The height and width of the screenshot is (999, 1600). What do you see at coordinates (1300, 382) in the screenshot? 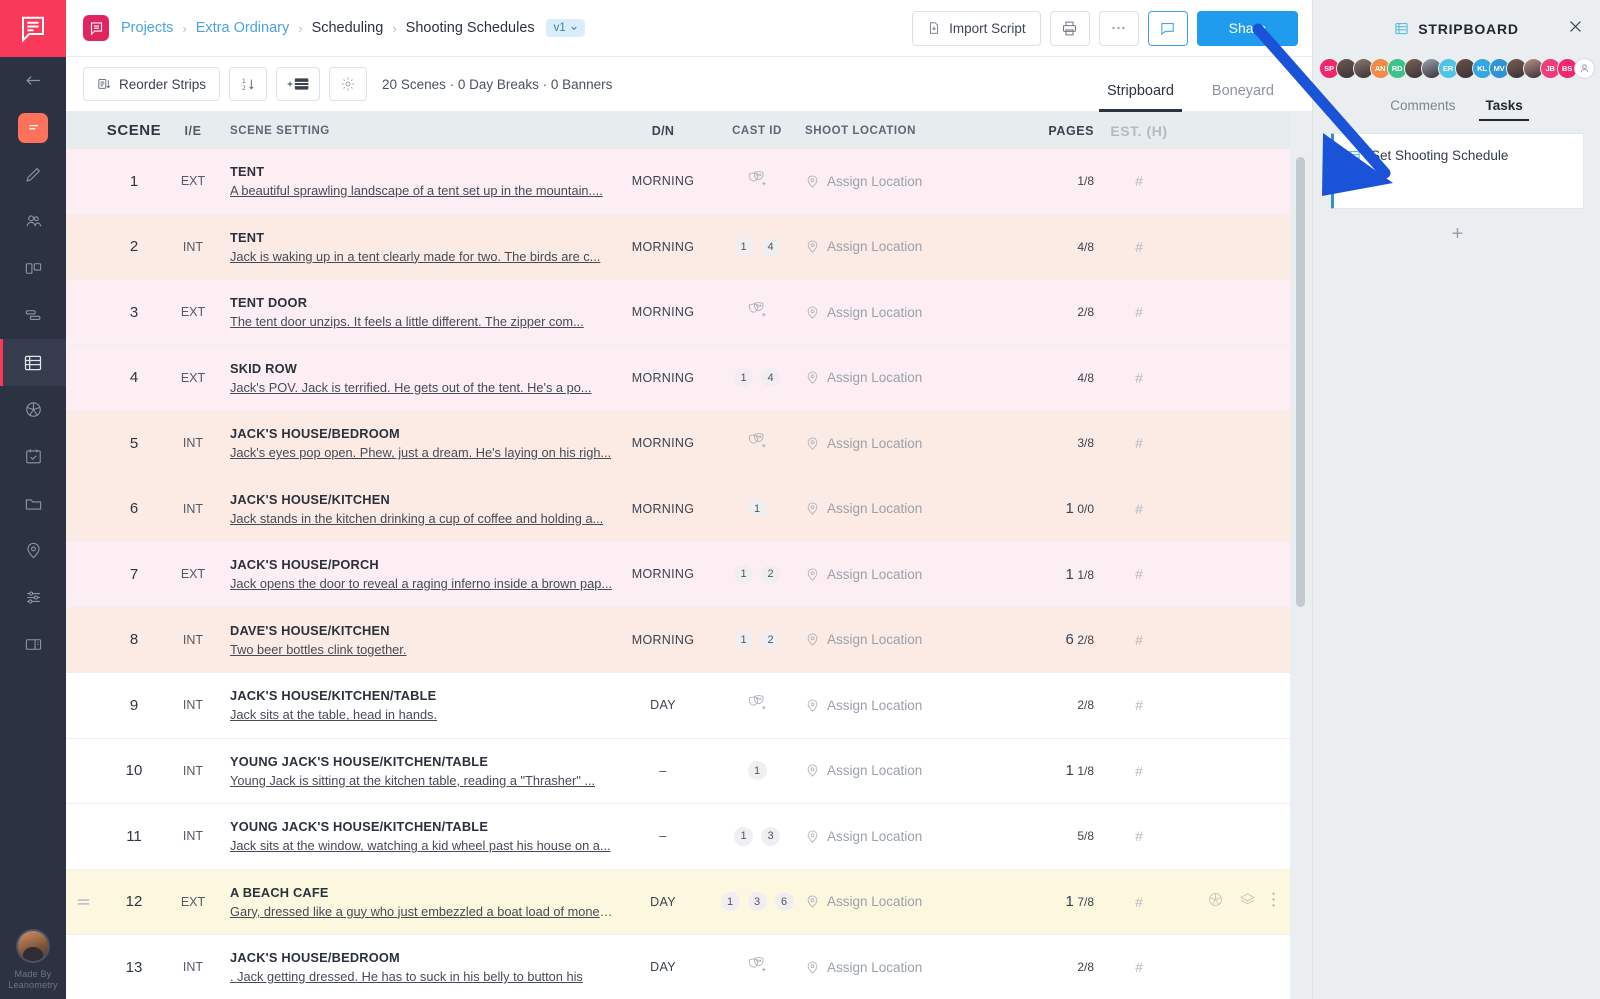
I see `scrollbar-thumb` at bounding box center [1300, 382].